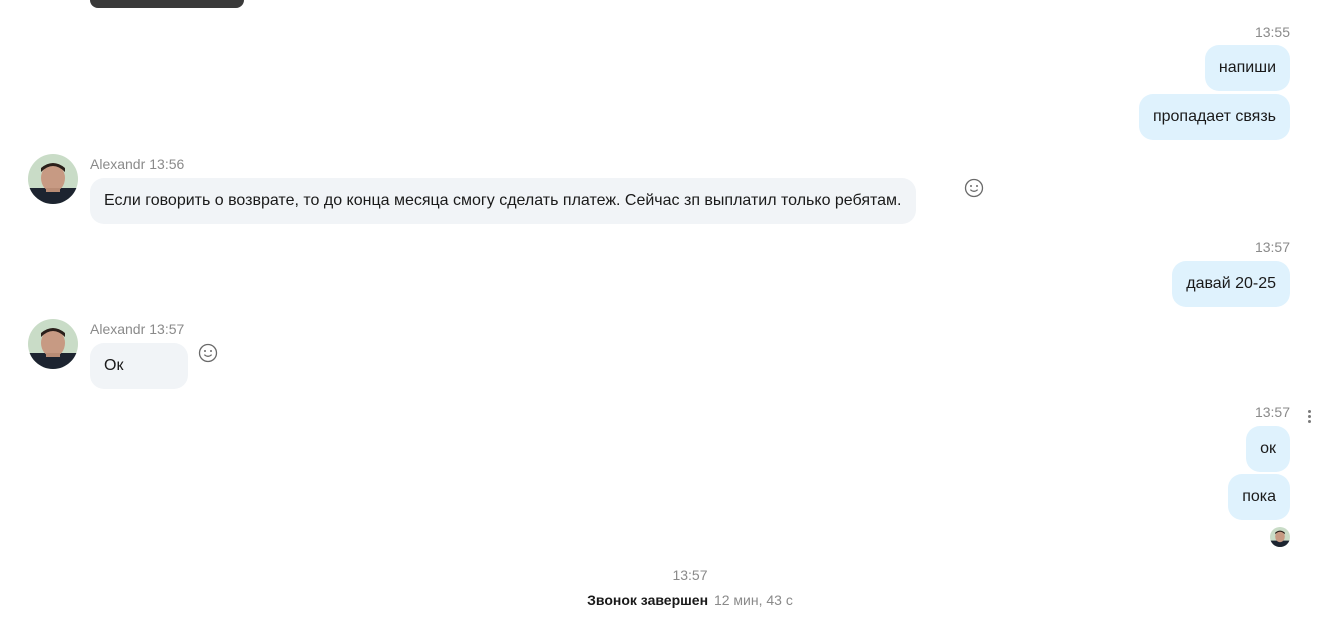  Describe the element at coordinates (648, 600) in the screenshot. I see `call-status: Звонок завершен` at that location.